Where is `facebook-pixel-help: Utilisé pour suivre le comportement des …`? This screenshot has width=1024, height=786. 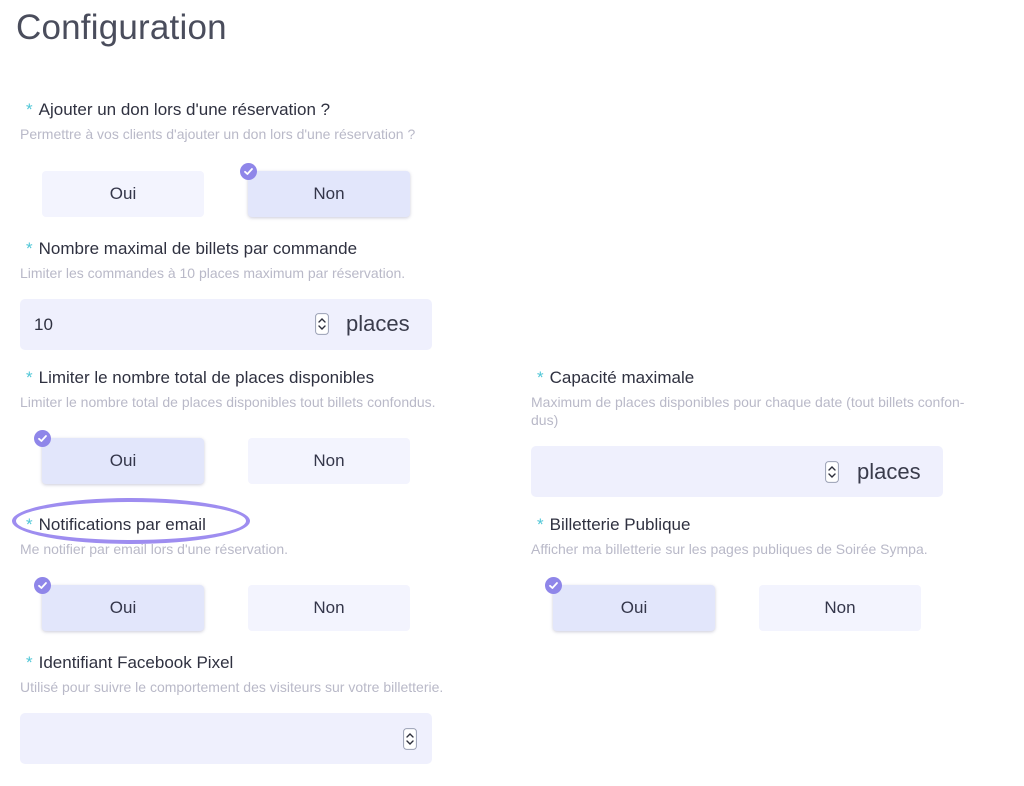 facebook-pixel-help: Utilisé pour suivre le comportement des … is located at coordinates (232, 687).